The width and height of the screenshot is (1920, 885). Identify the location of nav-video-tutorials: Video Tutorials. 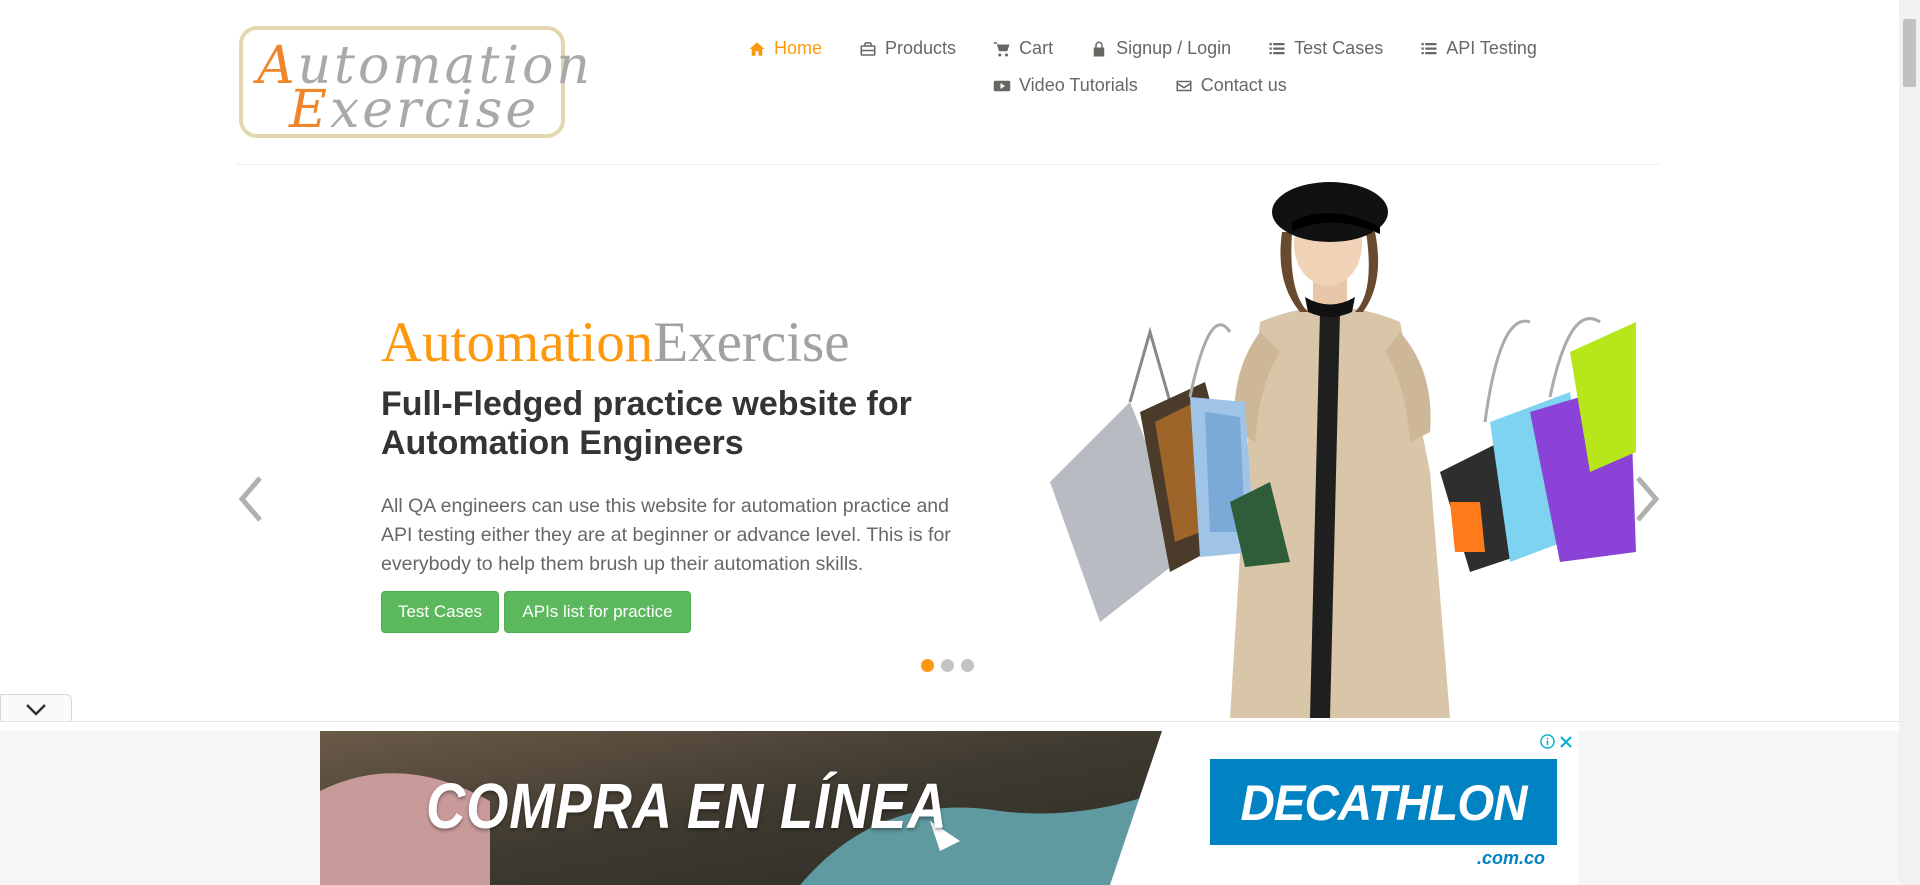
(1065, 85).